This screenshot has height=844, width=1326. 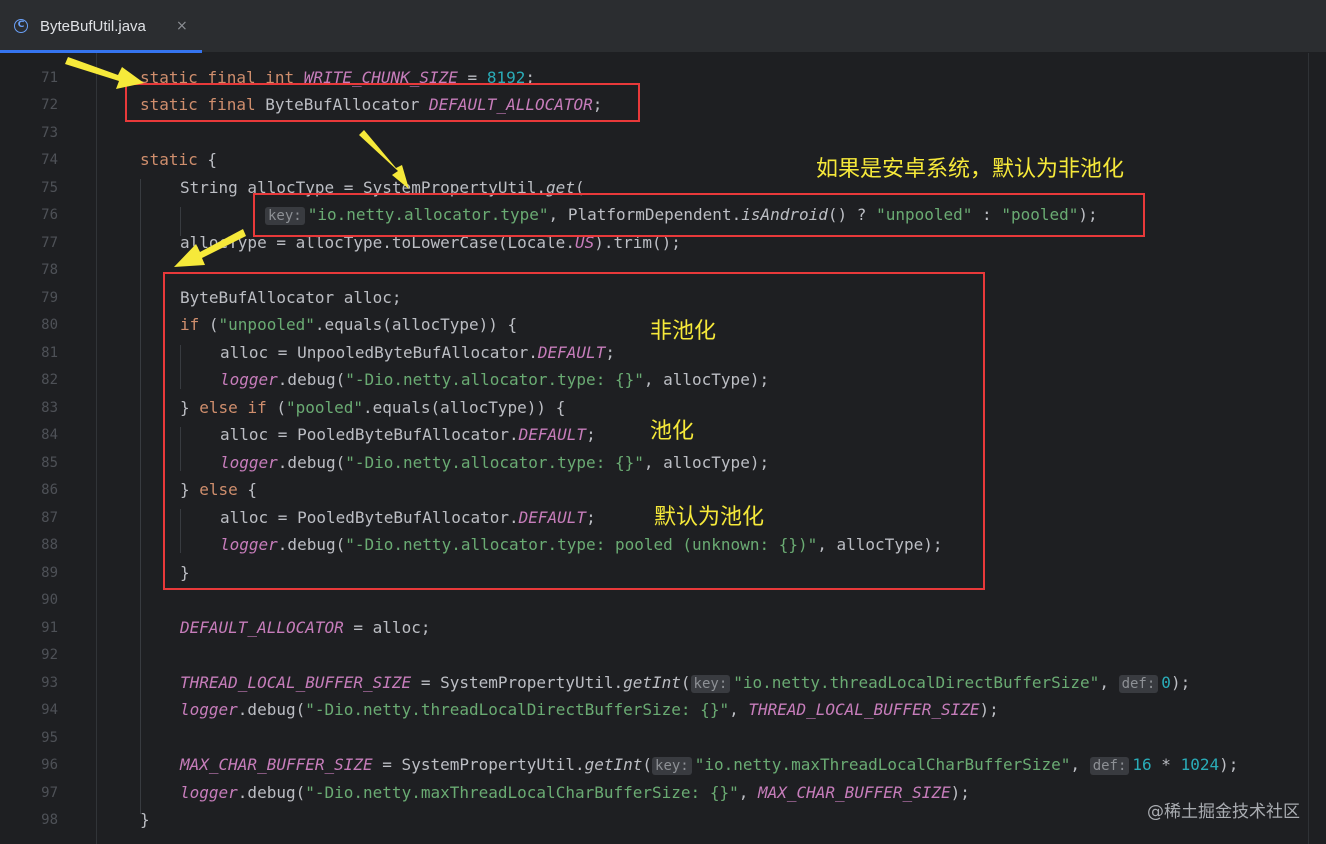 What do you see at coordinates (182, 26) in the screenshot?
I see `close-icon: ×` at bounding box center [182, 26].